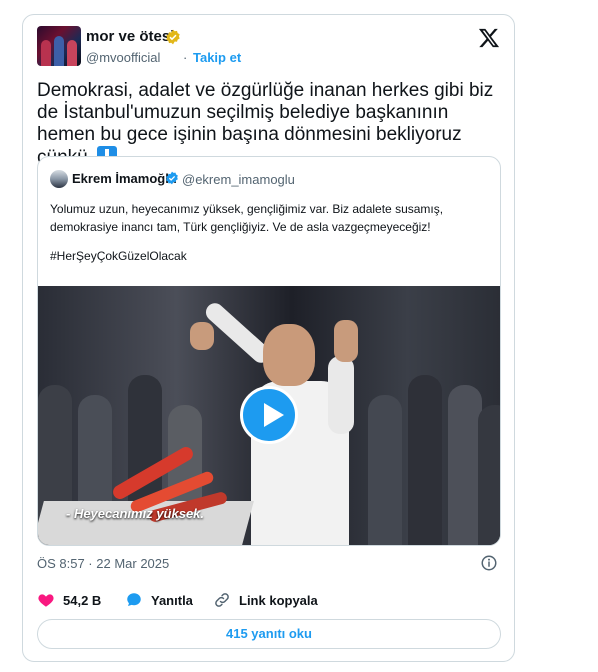  Describe the element at coordinates (489, 563) in the screenshot. I see `info-icon` at that location.